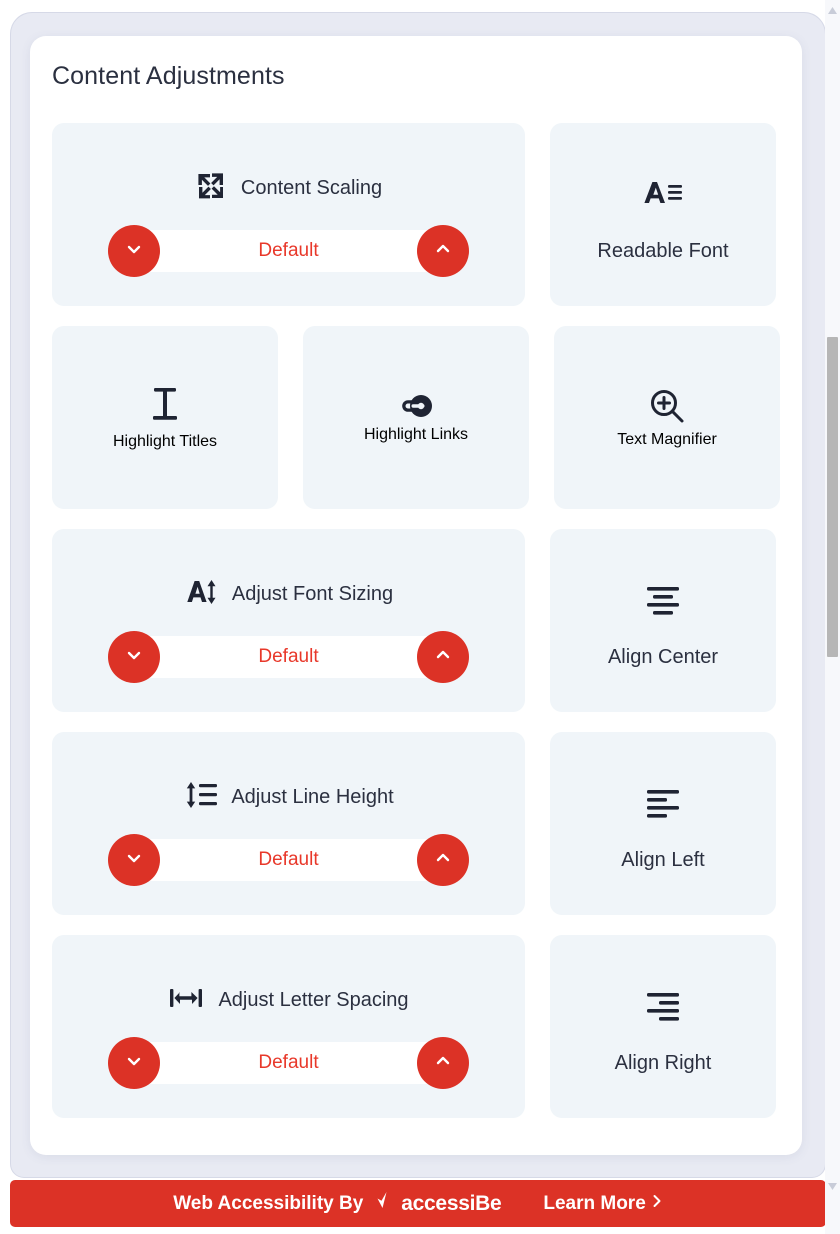 This screenshot has height=1234, width=840. I want to click on content-scaling-increase-button, so click(443, 250).